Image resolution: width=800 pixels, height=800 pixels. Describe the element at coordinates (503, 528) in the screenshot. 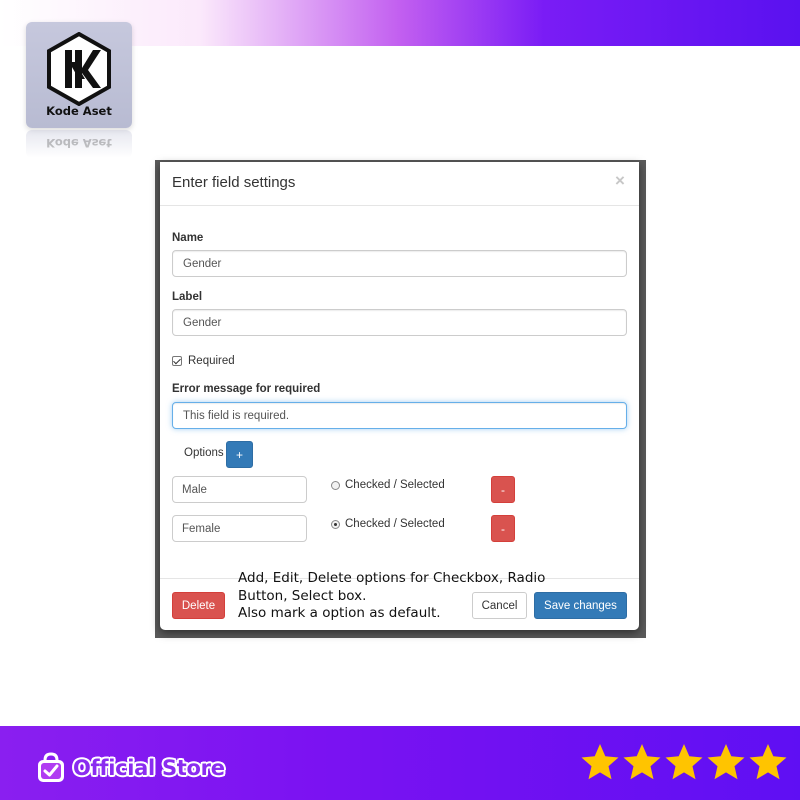

I see `remove-option-button-female: -` at that location.